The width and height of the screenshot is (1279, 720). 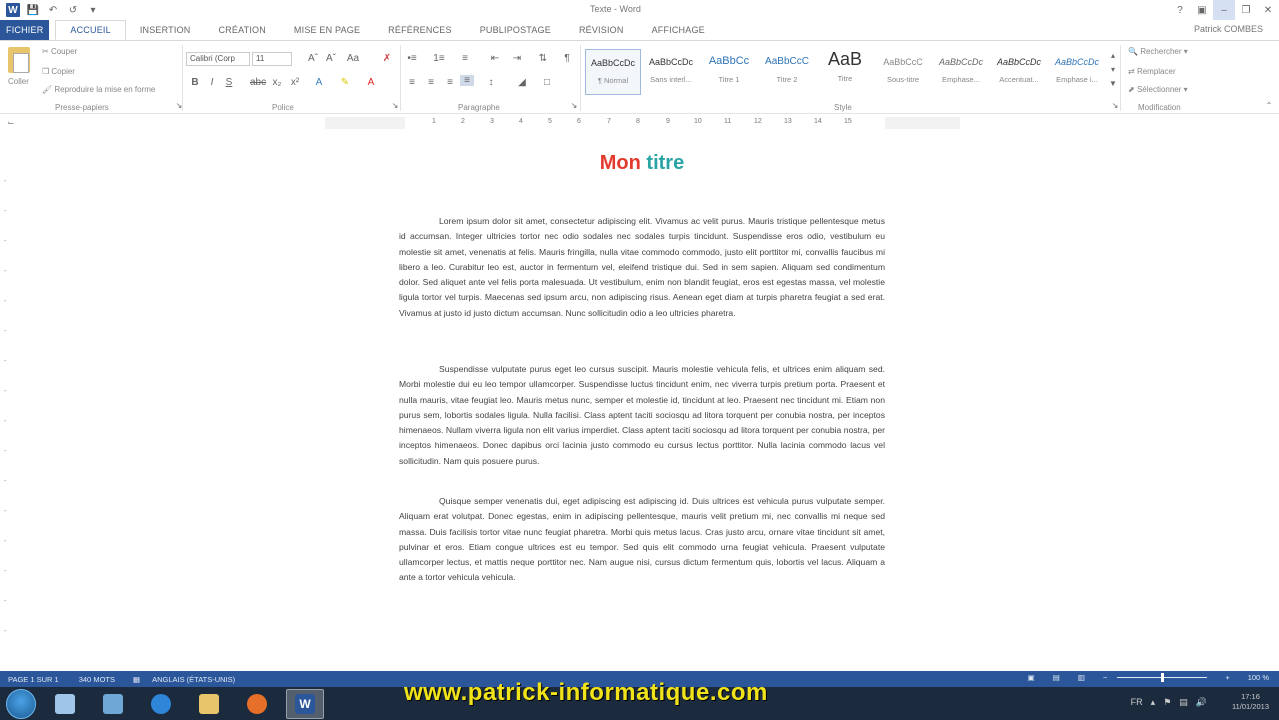 I want to click on network-icon: ▤, so click(x=1183, y=702).